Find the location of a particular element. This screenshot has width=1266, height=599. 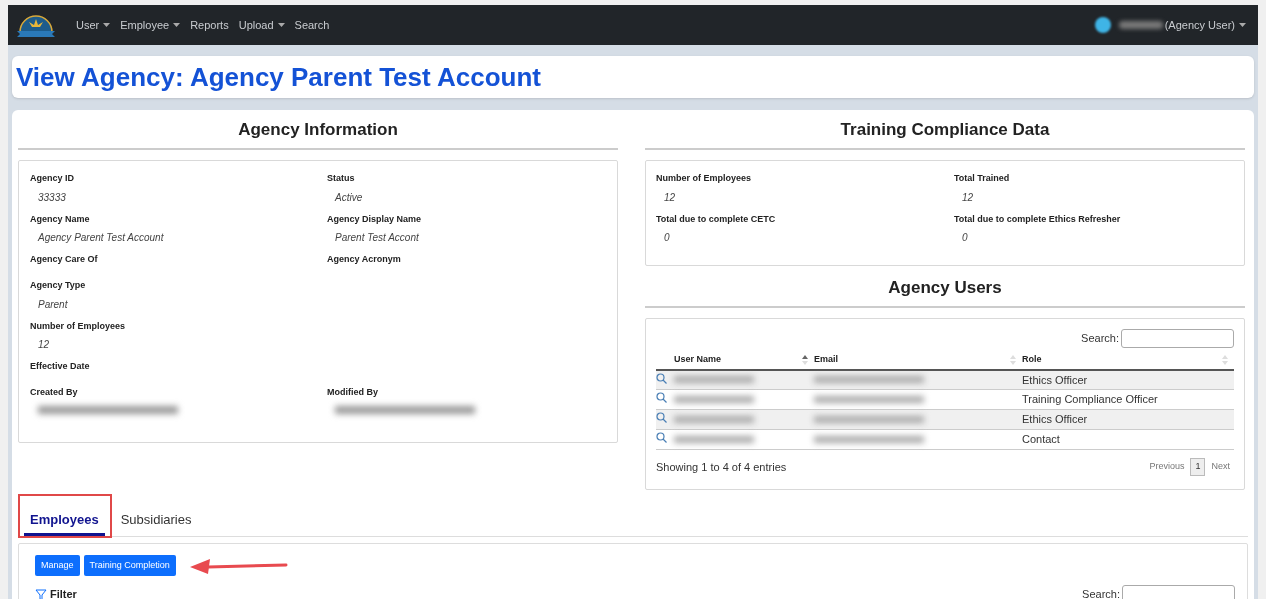

tab: Employees is located at coordinates (64, 522).